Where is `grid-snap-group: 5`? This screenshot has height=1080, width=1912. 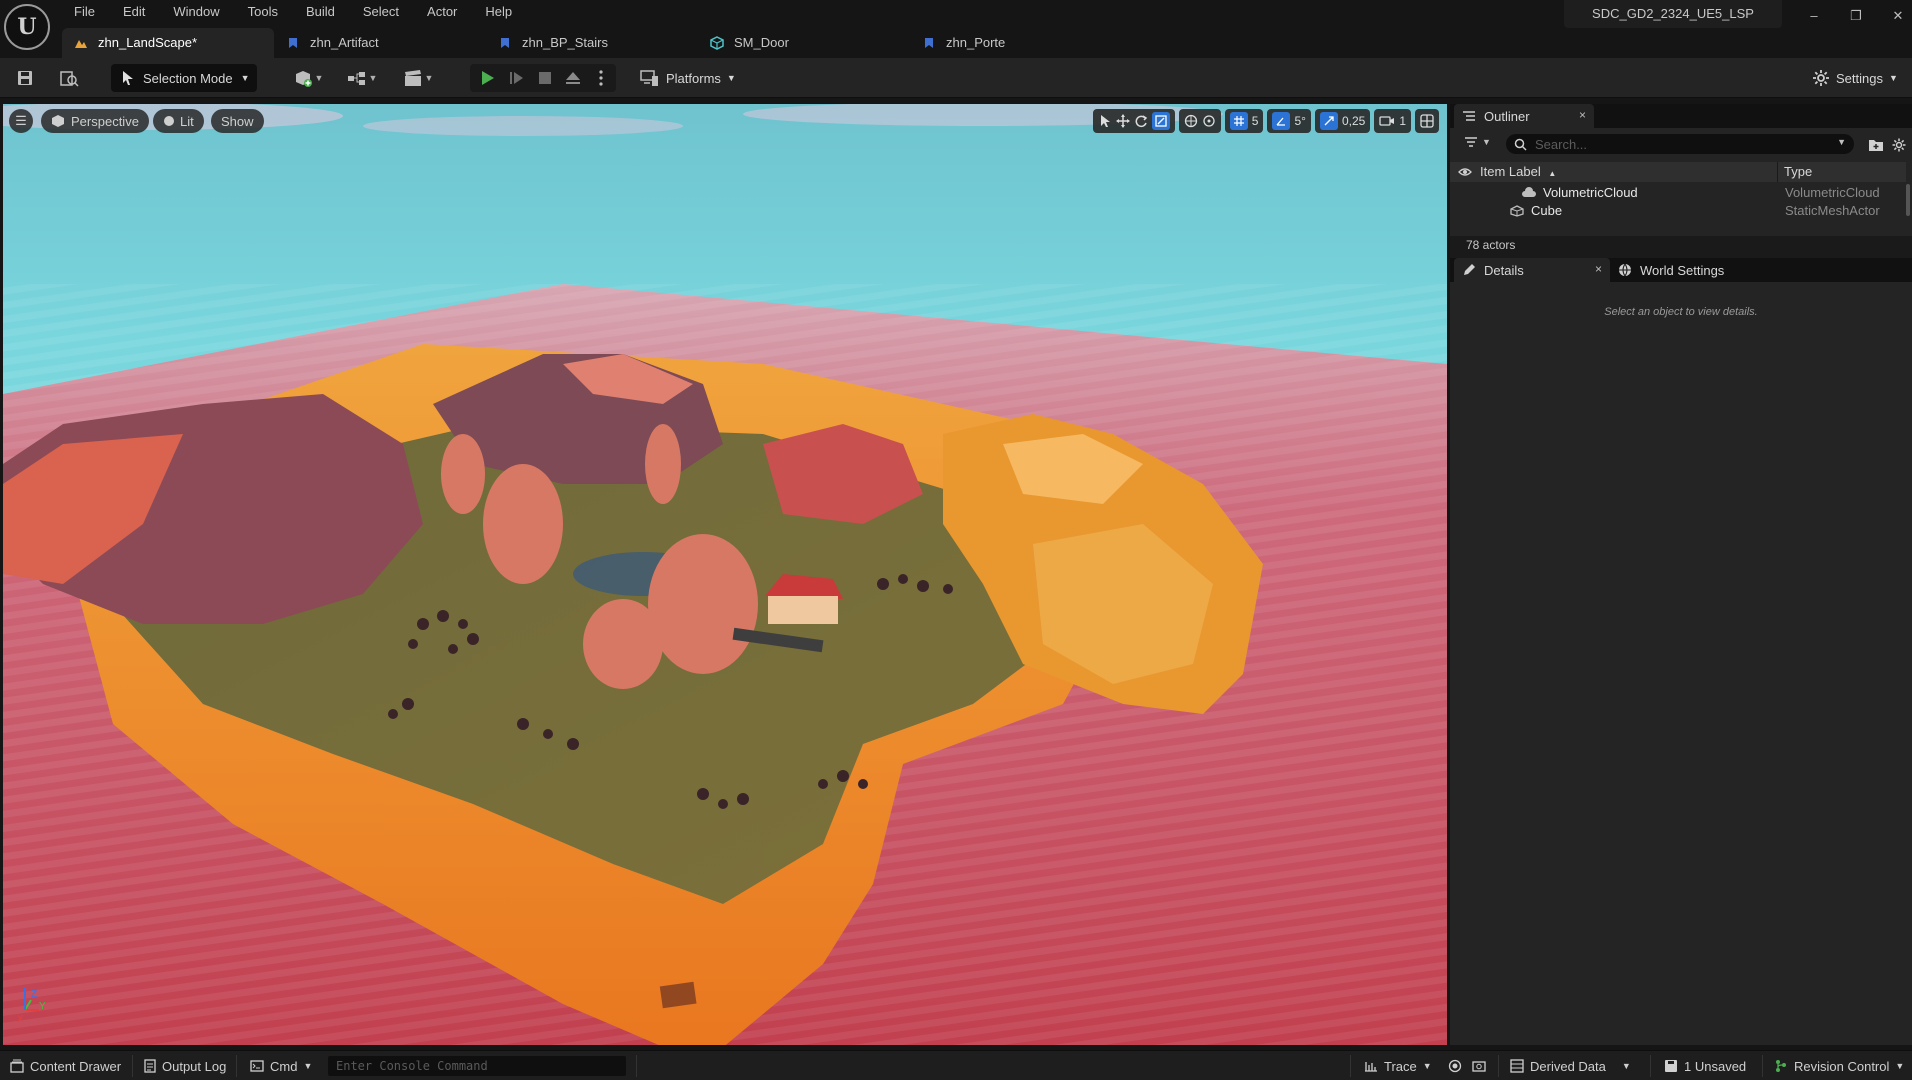
grid-snap-group: 5 is located at coordinates (1244, 121).